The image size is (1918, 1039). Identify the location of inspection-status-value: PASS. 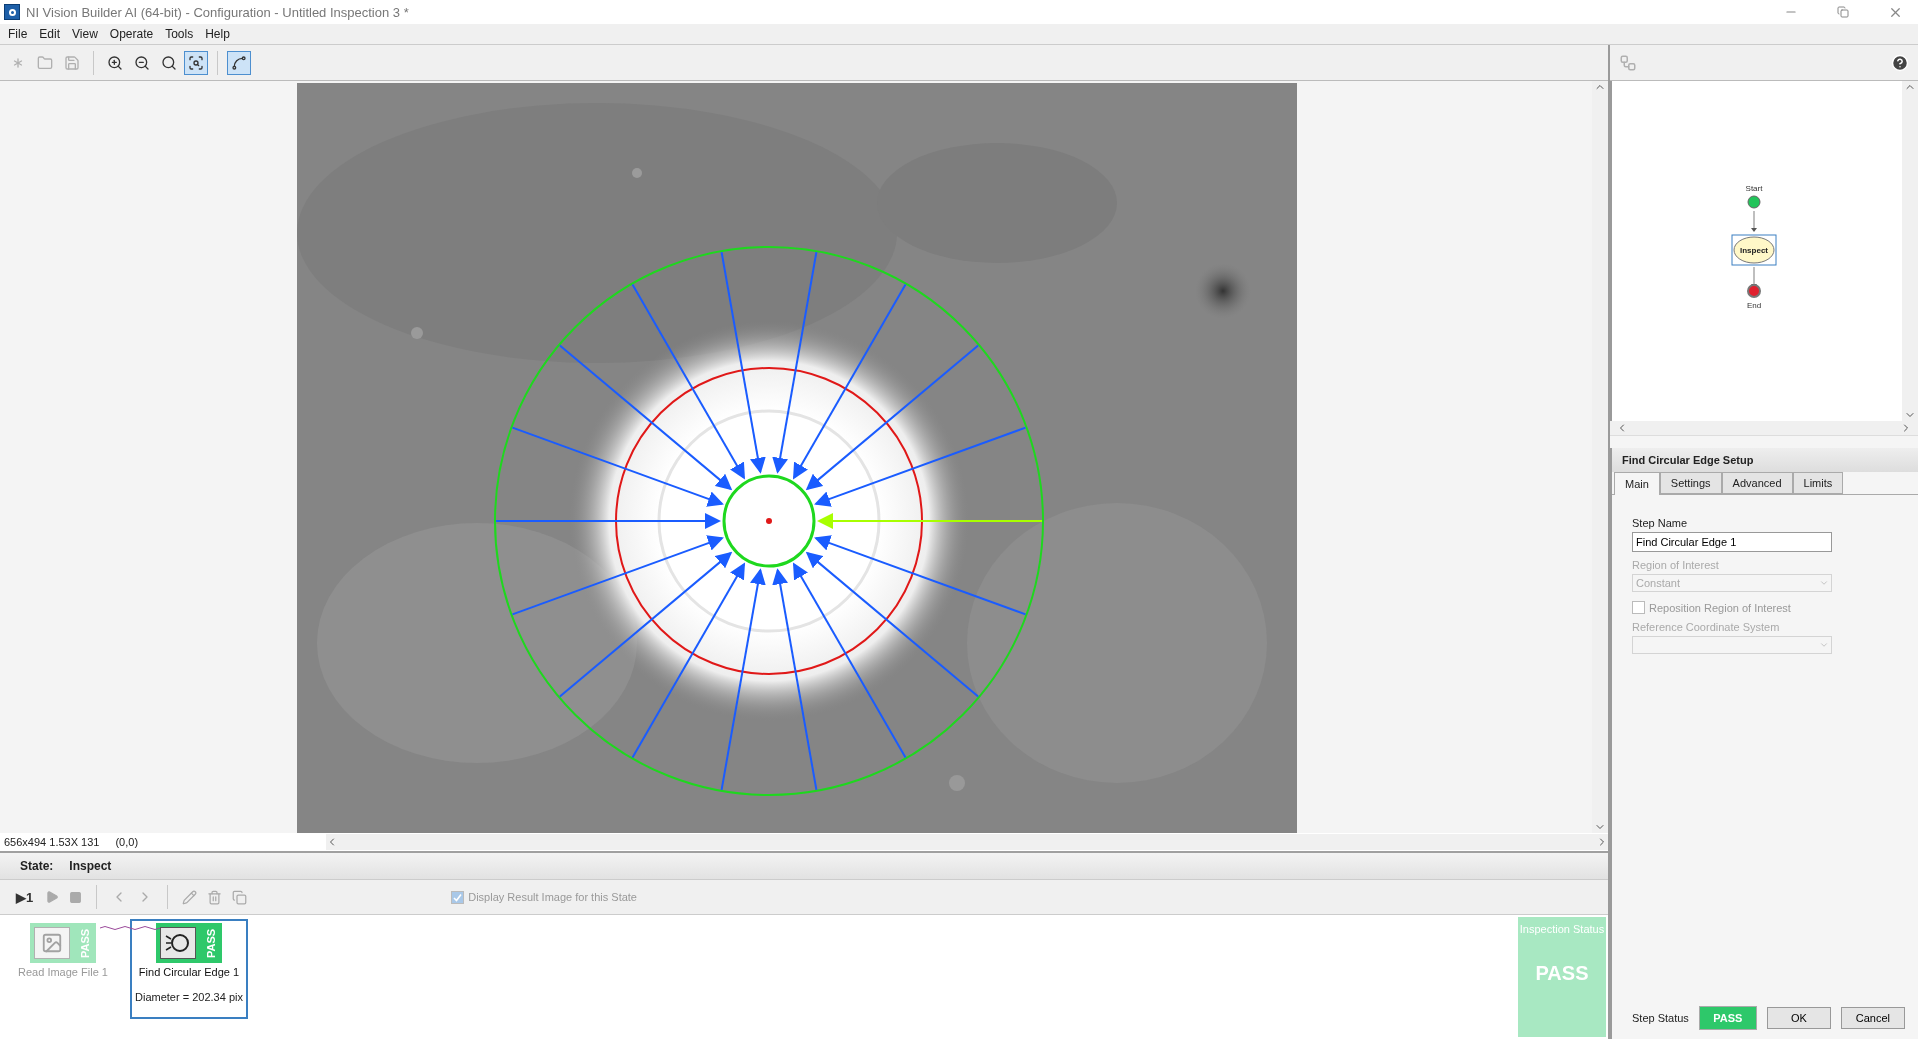
(1562, 973).